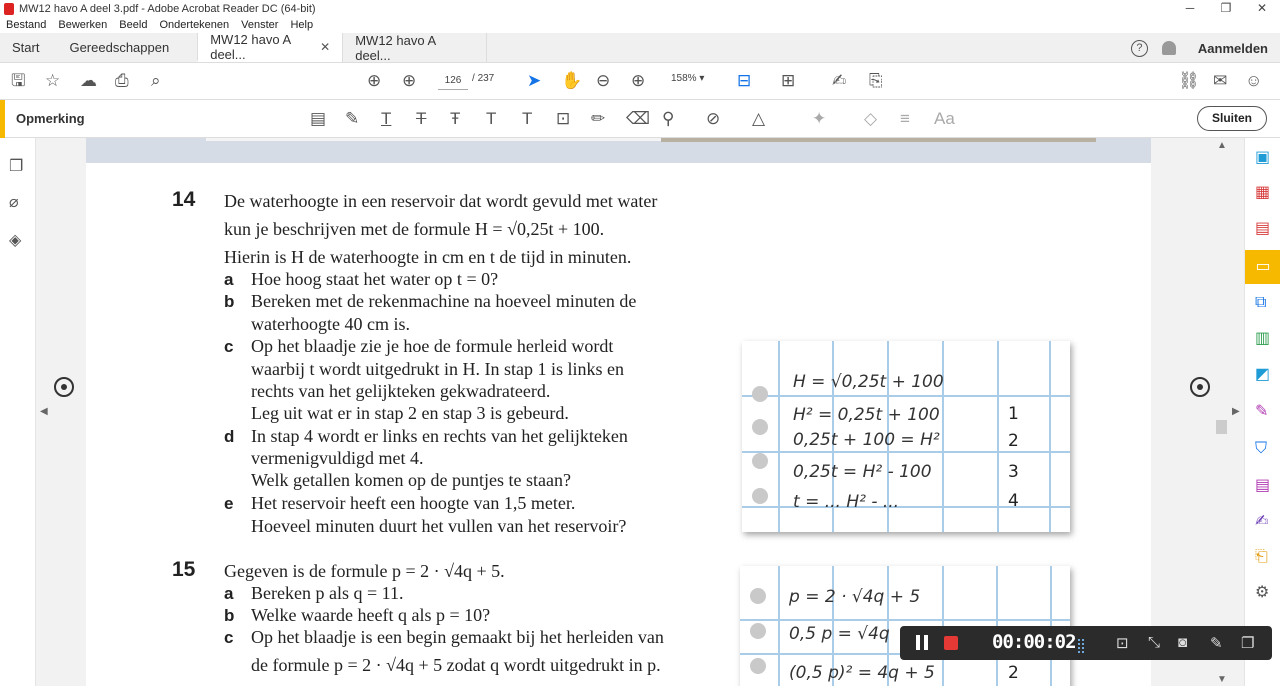 The image size is (1280, 686). I want to click on combine-files-icon: ⧉, so click(1260, 303).